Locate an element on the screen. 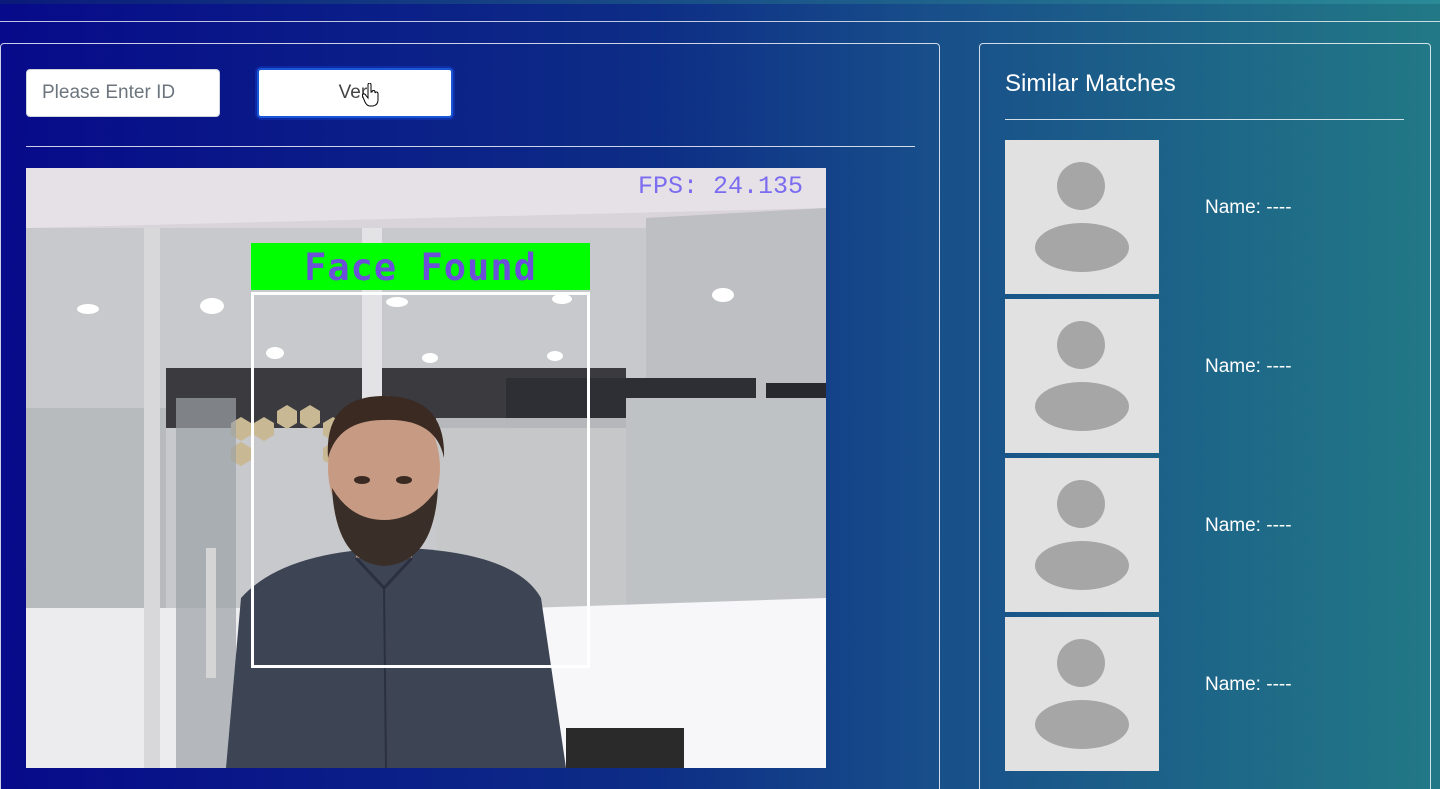  face-found-label: Face Found is located at coordinates (420, 267).